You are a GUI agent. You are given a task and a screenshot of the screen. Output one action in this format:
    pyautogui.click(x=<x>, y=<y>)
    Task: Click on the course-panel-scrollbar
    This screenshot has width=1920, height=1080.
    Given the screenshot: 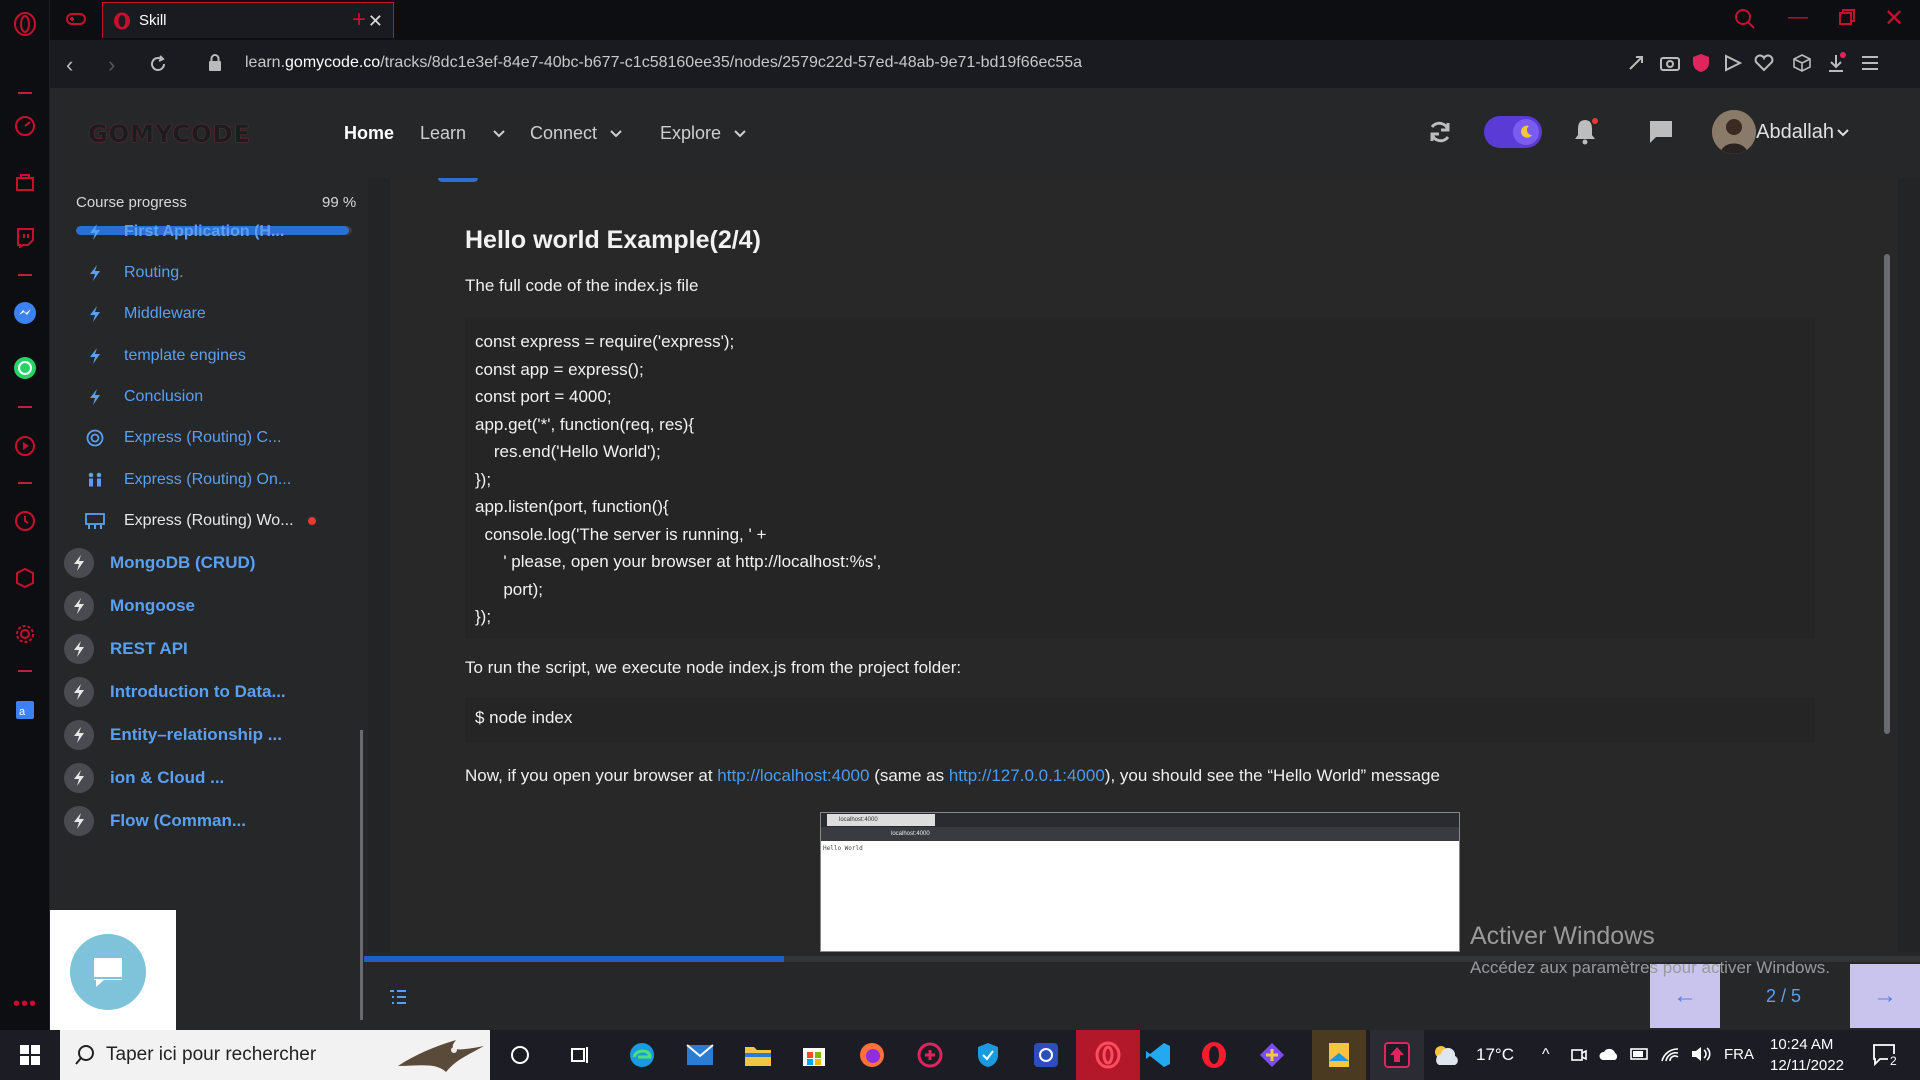 What is the action you would take?
    pyautogui.click(x=361, y=875)
    